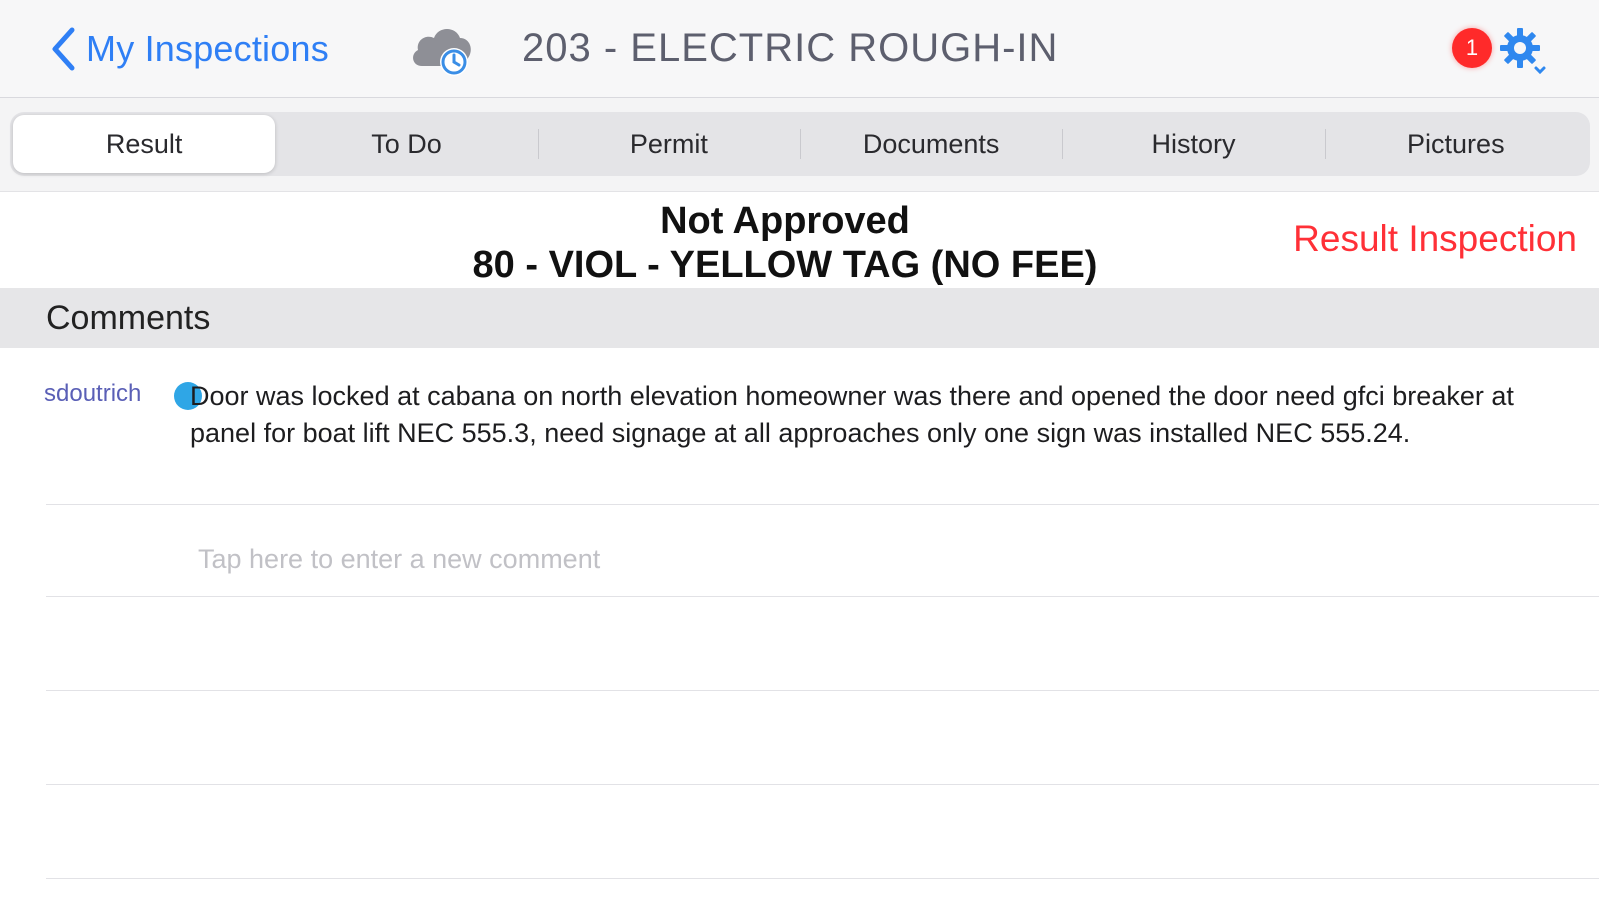 The width and height of the screenshot is (1599, 900). What do you see at coordinates (799, 318) in the screenshot?
I see `comments-section-header: Comments` at bounding box center [799, 318].